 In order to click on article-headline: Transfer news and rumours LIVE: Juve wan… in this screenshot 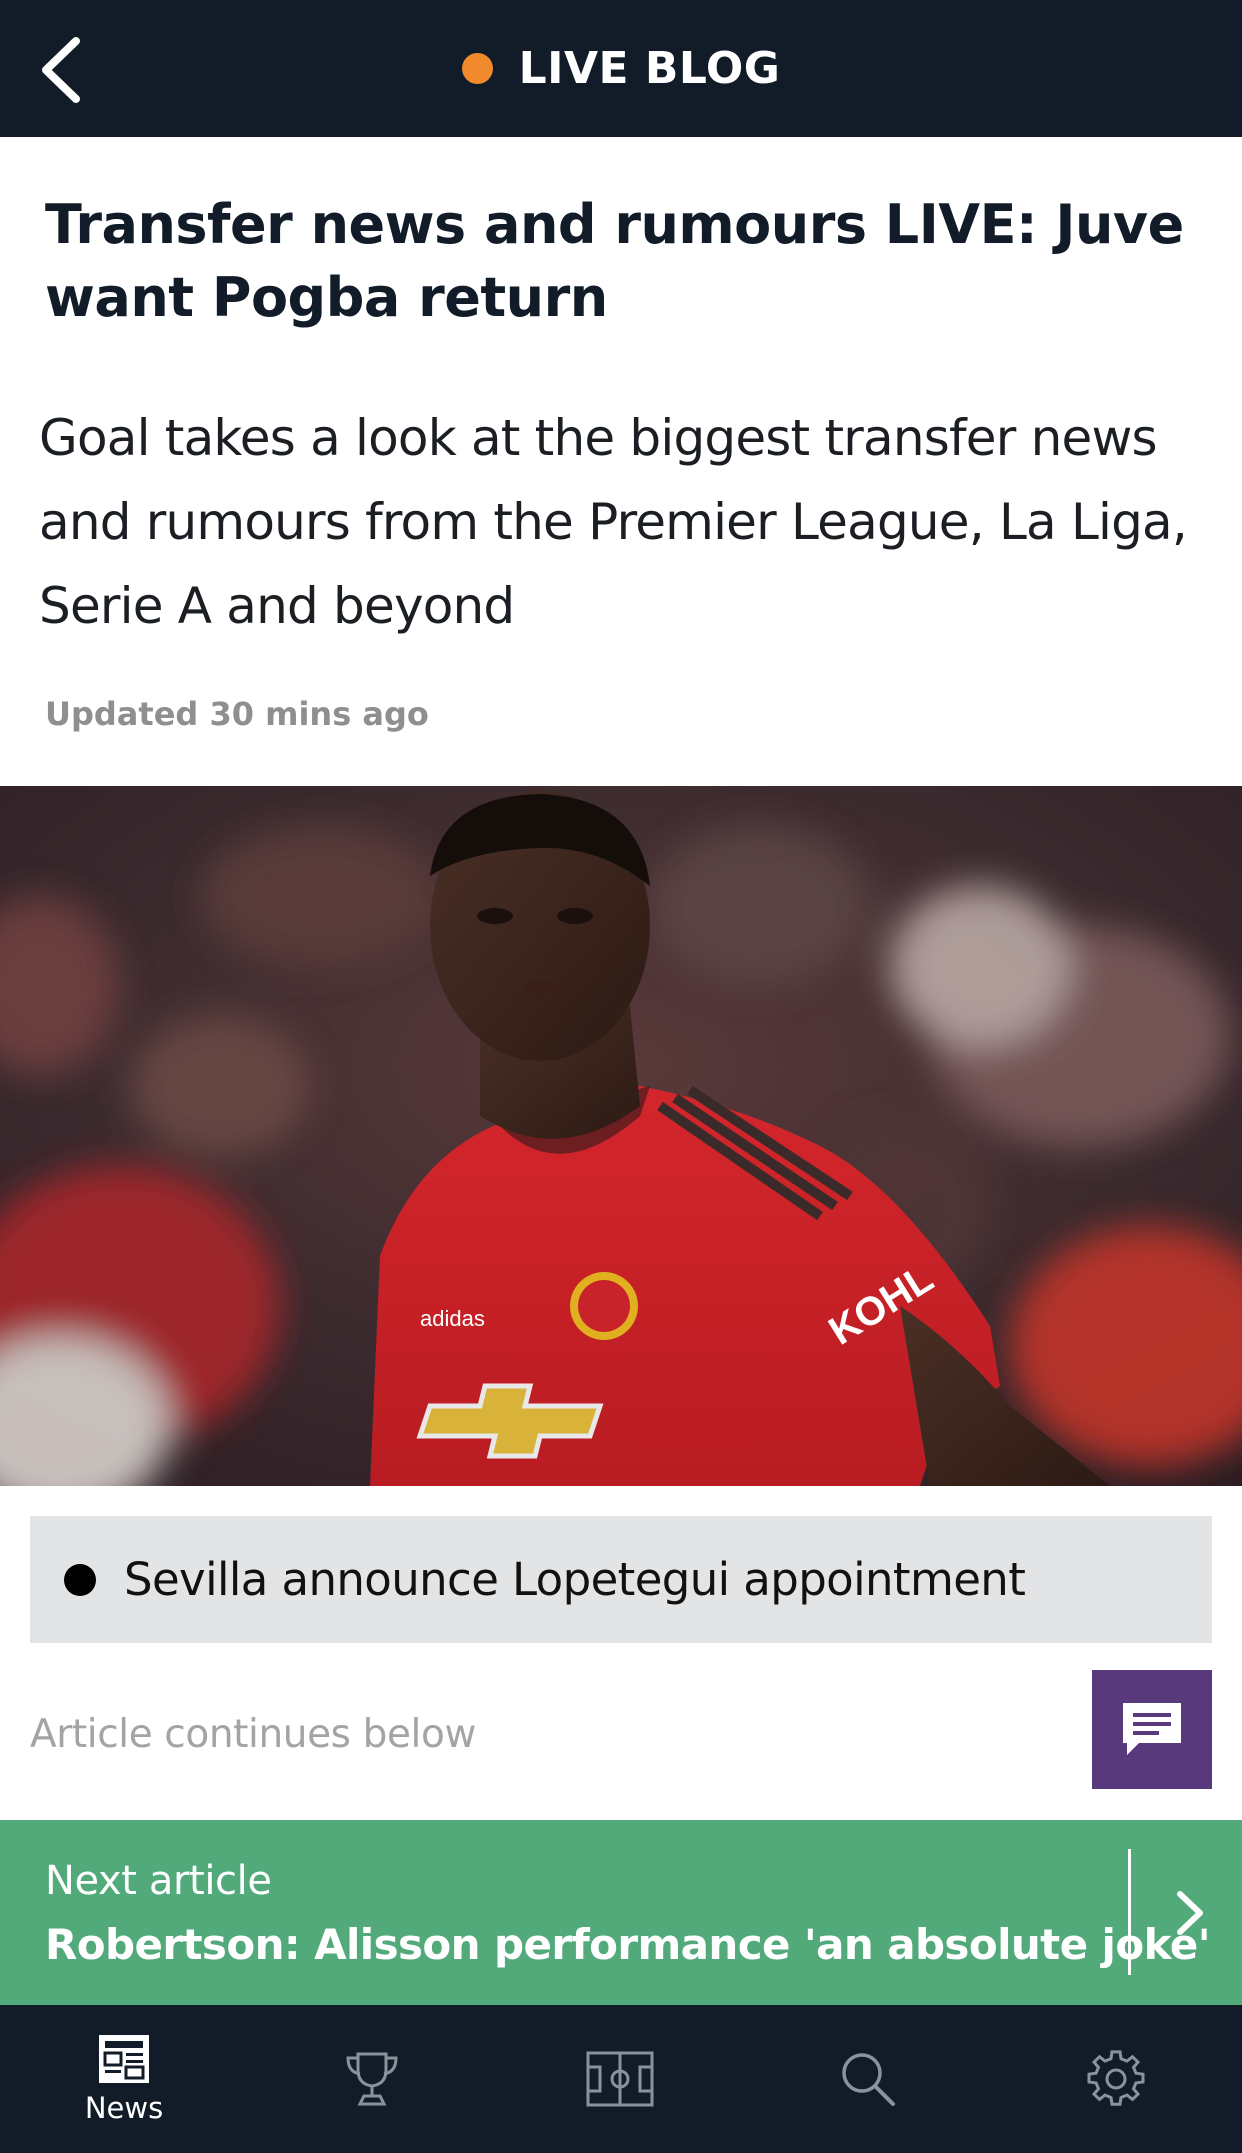, I will do `click(614, 261)`.